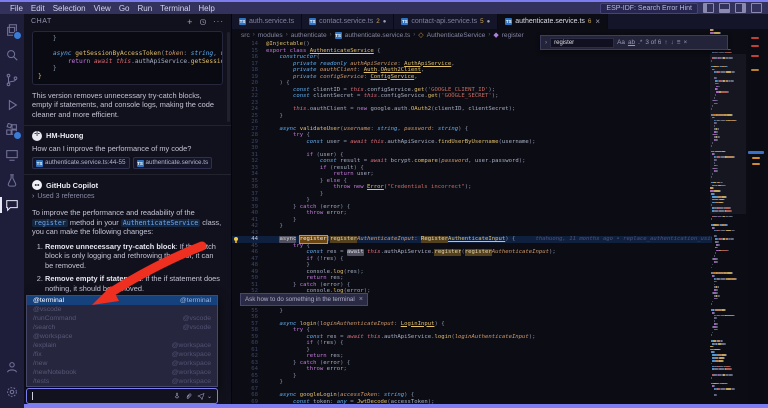 The image size is (768, 408). I want to click on breadcrumb-item-AuthenticateService: AuthenticateService, so click(456, 35).